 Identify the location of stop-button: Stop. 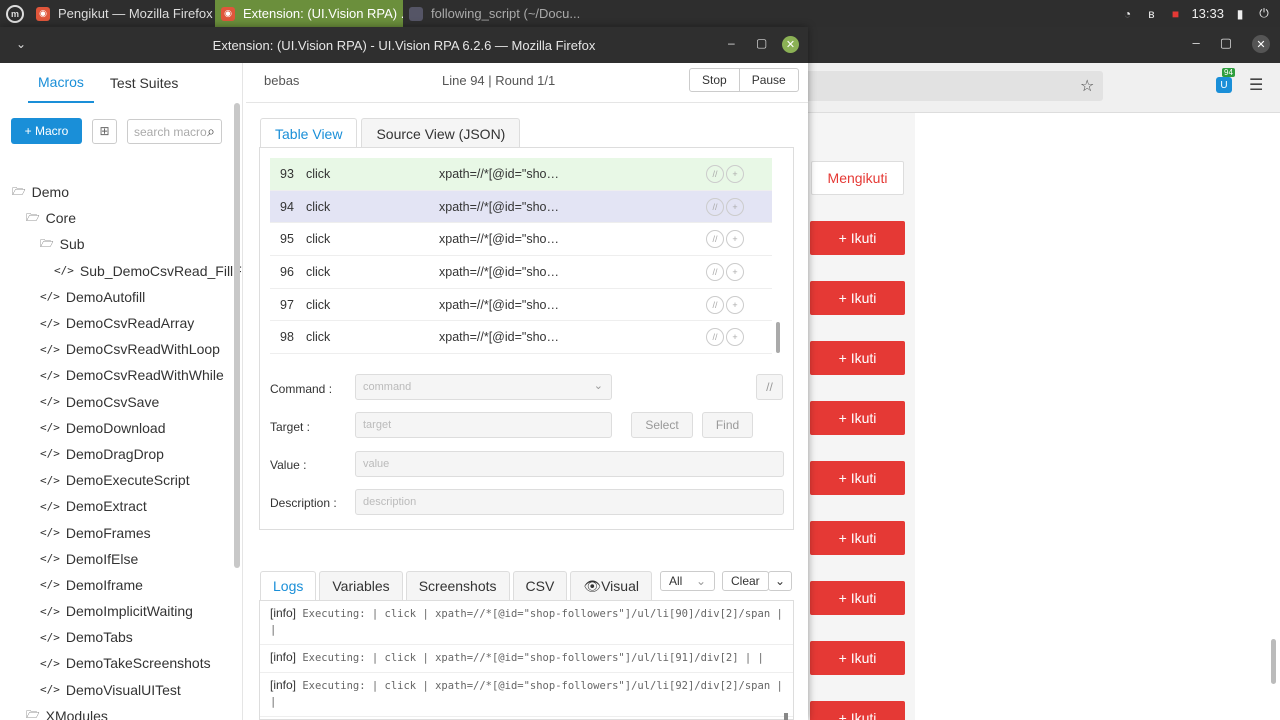
(714, 80).